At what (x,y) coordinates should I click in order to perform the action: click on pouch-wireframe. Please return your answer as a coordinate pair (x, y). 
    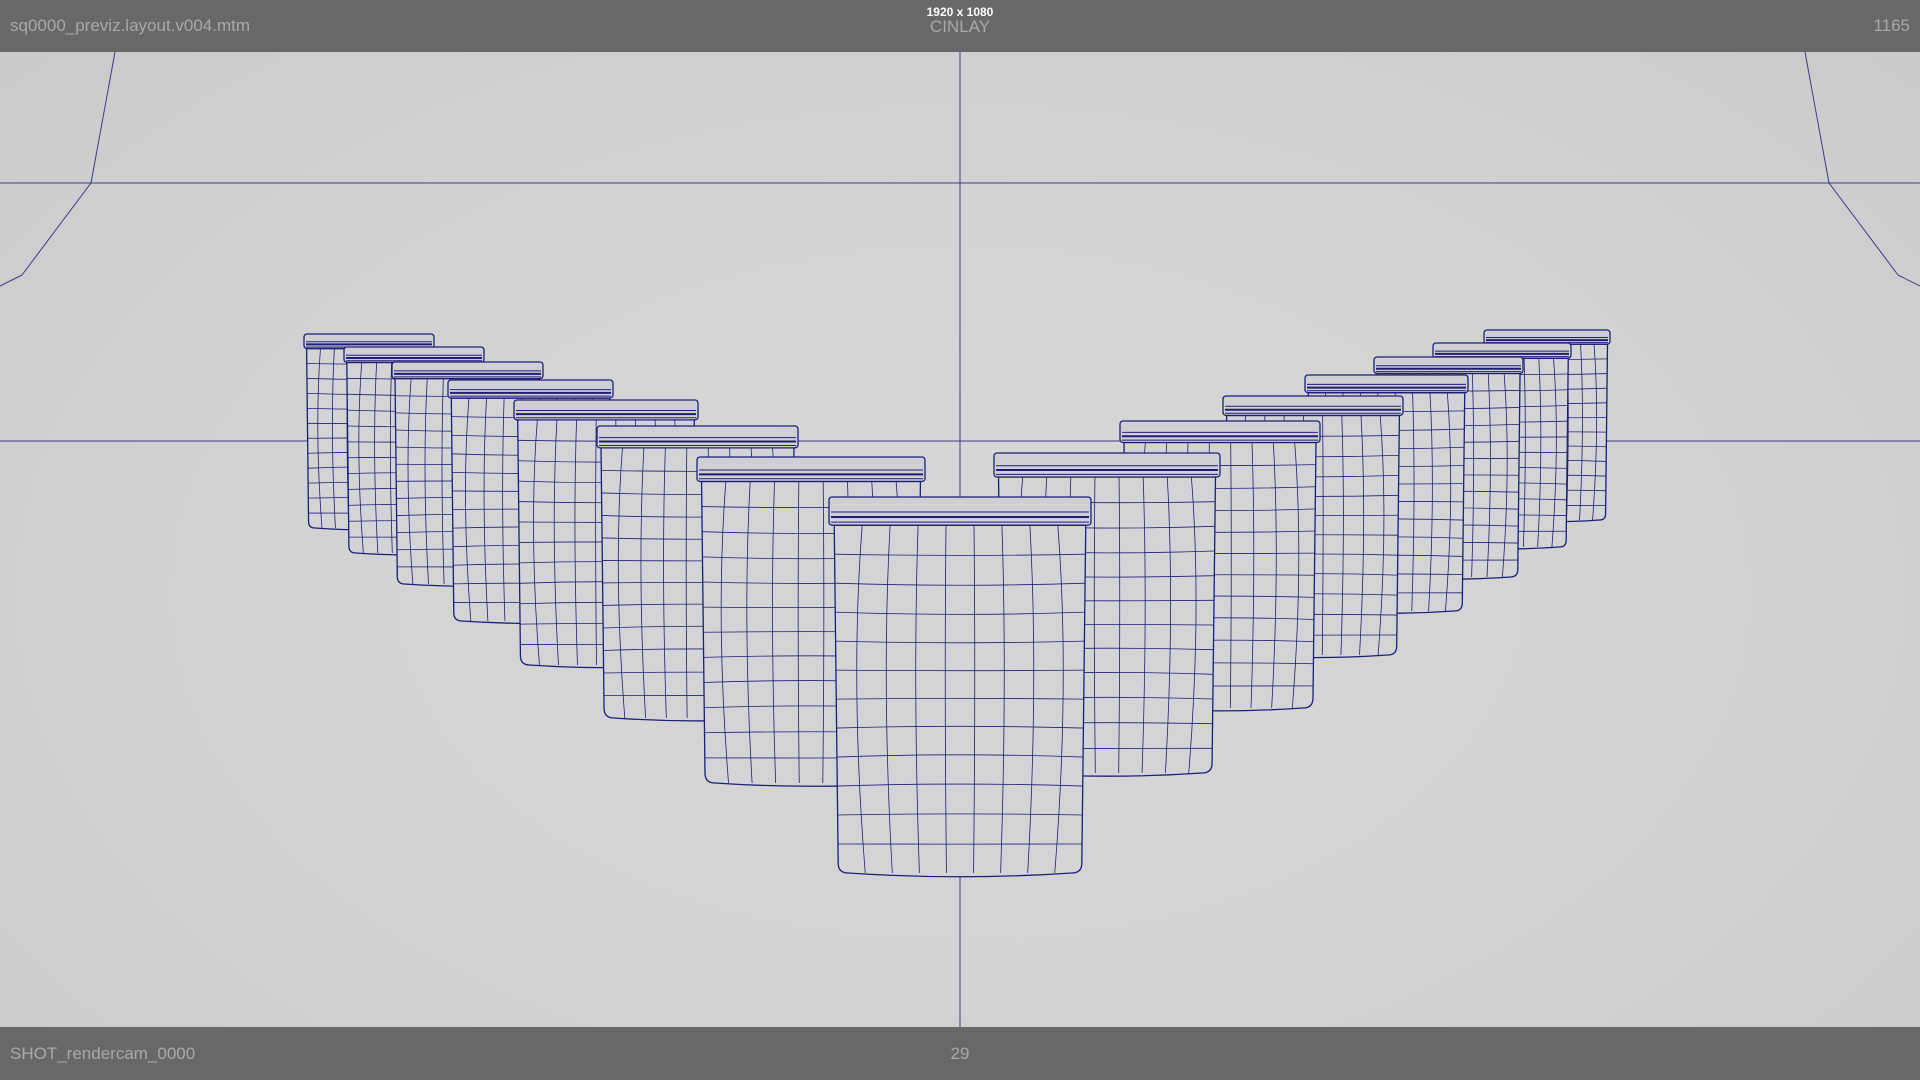
    Looking at the image, I should click on (960, 687).